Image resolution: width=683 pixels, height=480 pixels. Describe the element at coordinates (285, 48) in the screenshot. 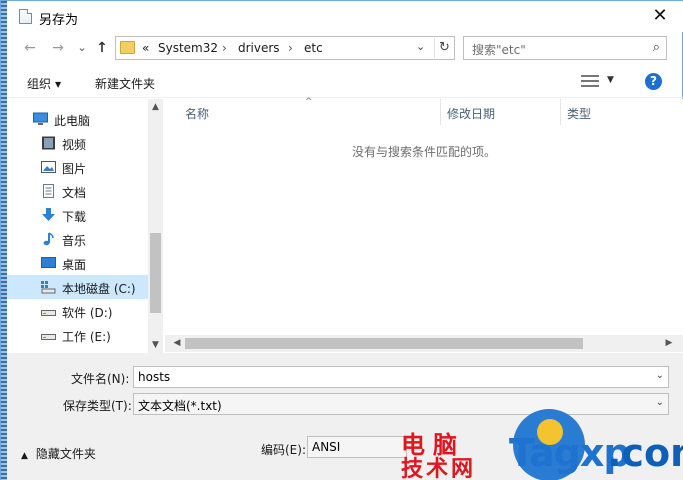

I see `address-bar: « System32 › drivers › etc ⌄ ↻` at that location.